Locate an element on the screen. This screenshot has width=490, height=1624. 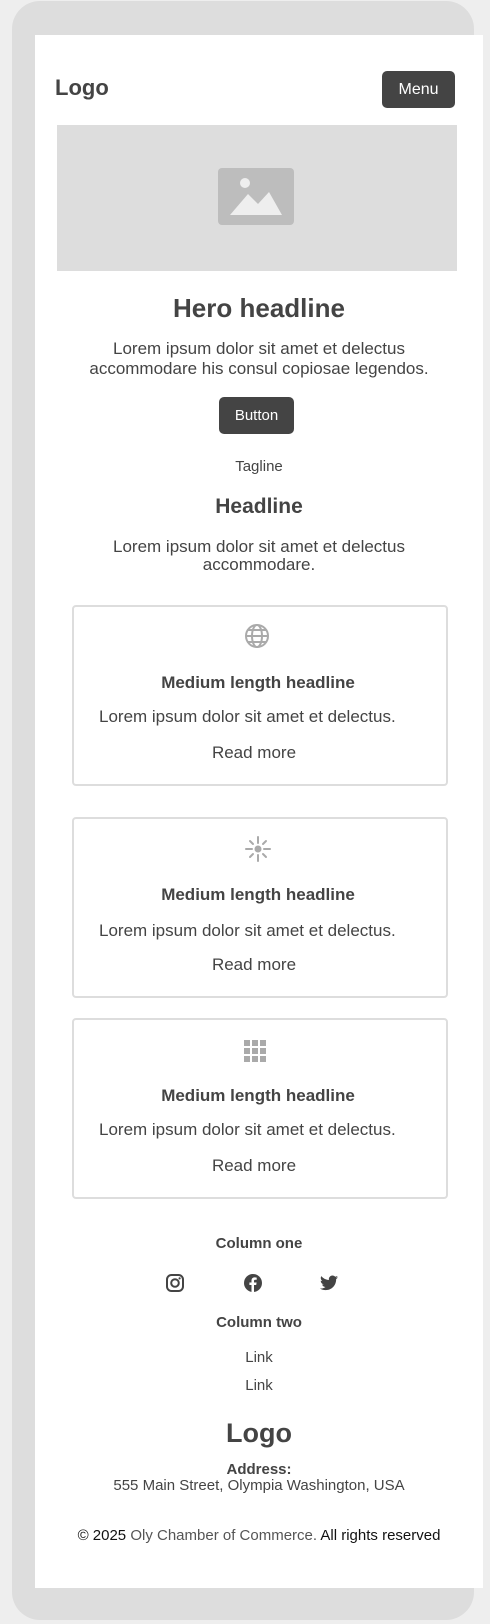
hero-image is located at coordinates (257, 198).